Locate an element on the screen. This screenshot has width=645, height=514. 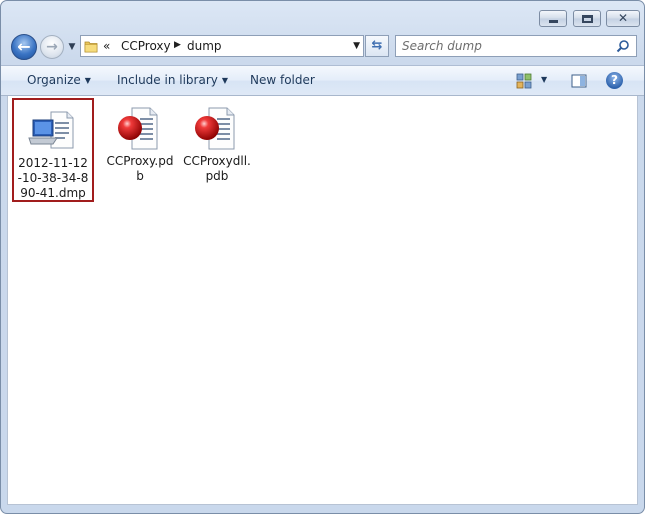
view-options-dropdown-icon: ▼ is located at coordinates (544, 79).